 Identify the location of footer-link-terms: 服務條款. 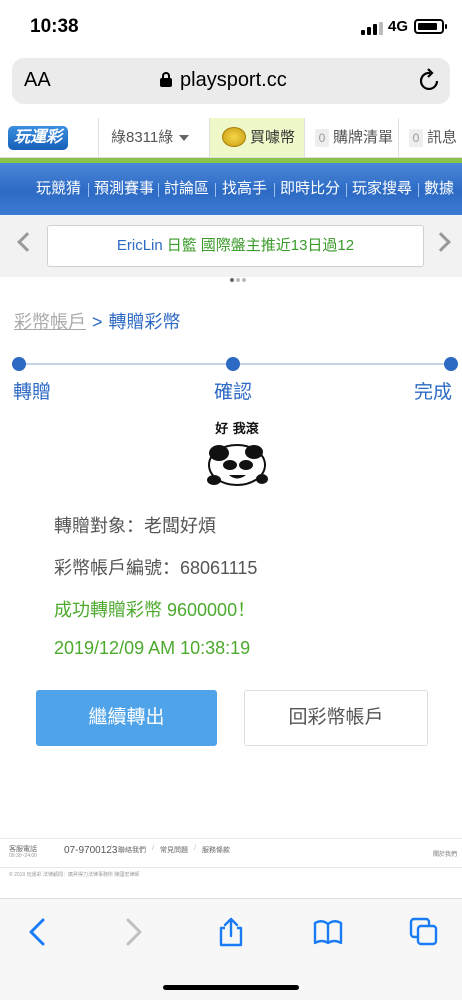
(216, 850).